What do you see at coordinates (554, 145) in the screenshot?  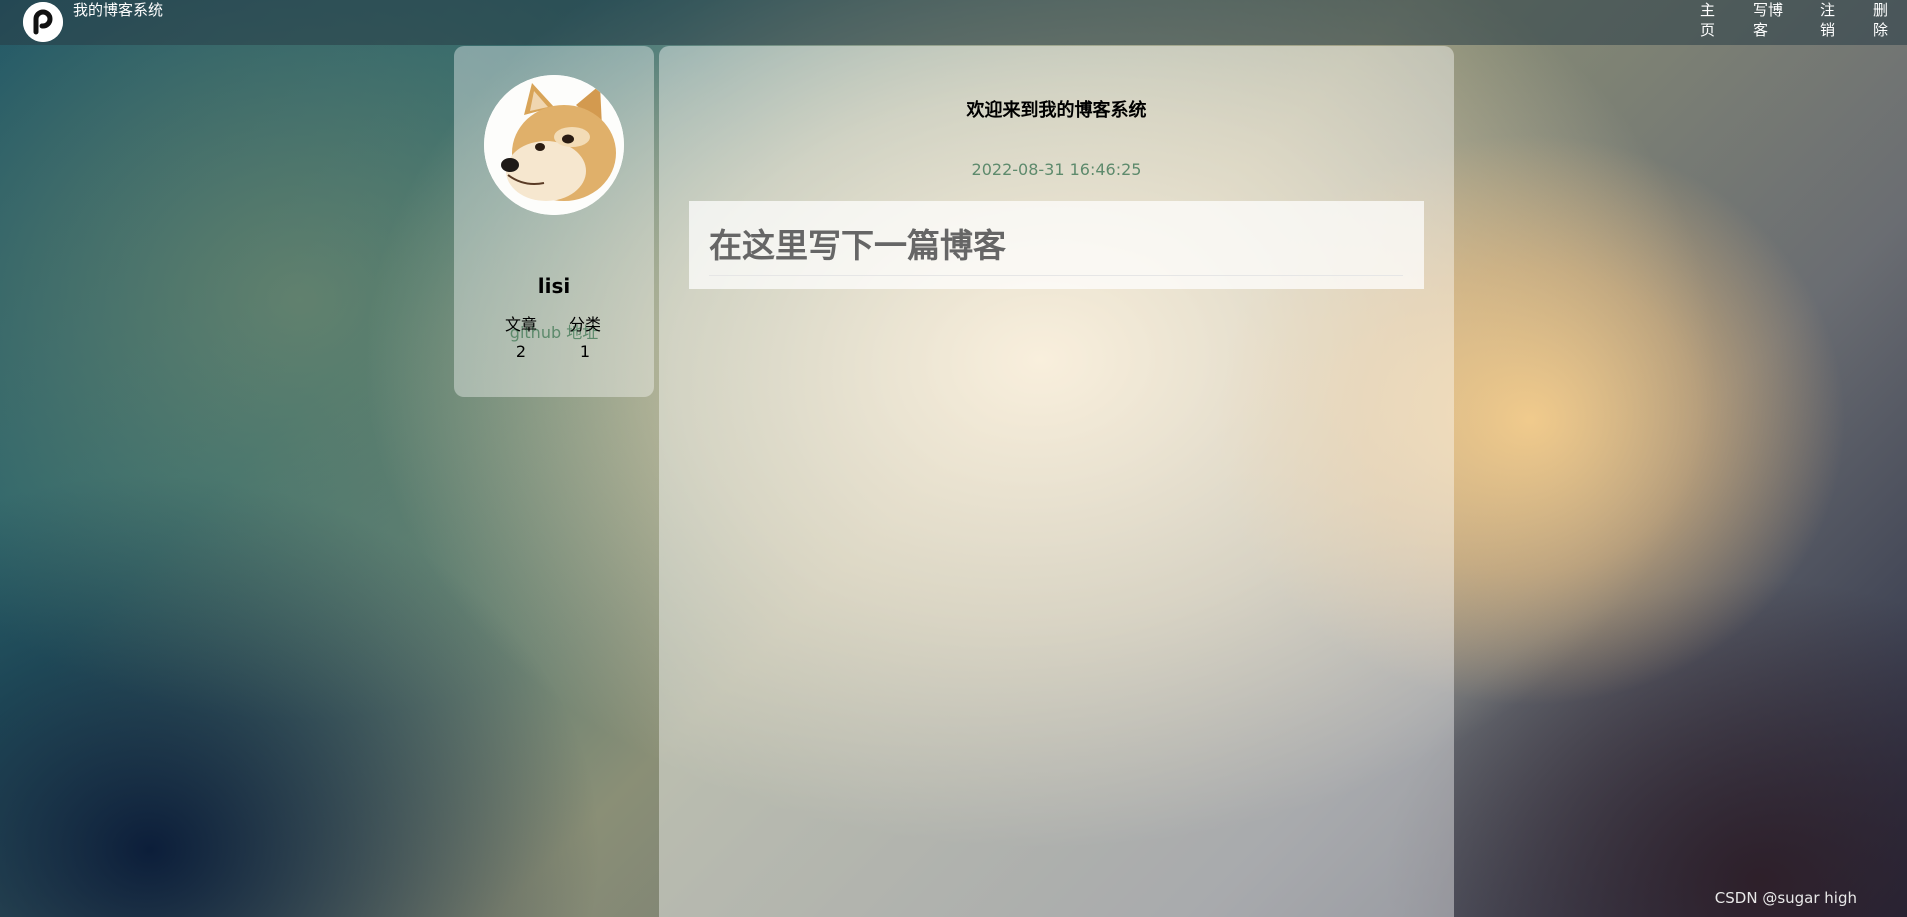 I see `avatar` at bounding box center [554, 145].